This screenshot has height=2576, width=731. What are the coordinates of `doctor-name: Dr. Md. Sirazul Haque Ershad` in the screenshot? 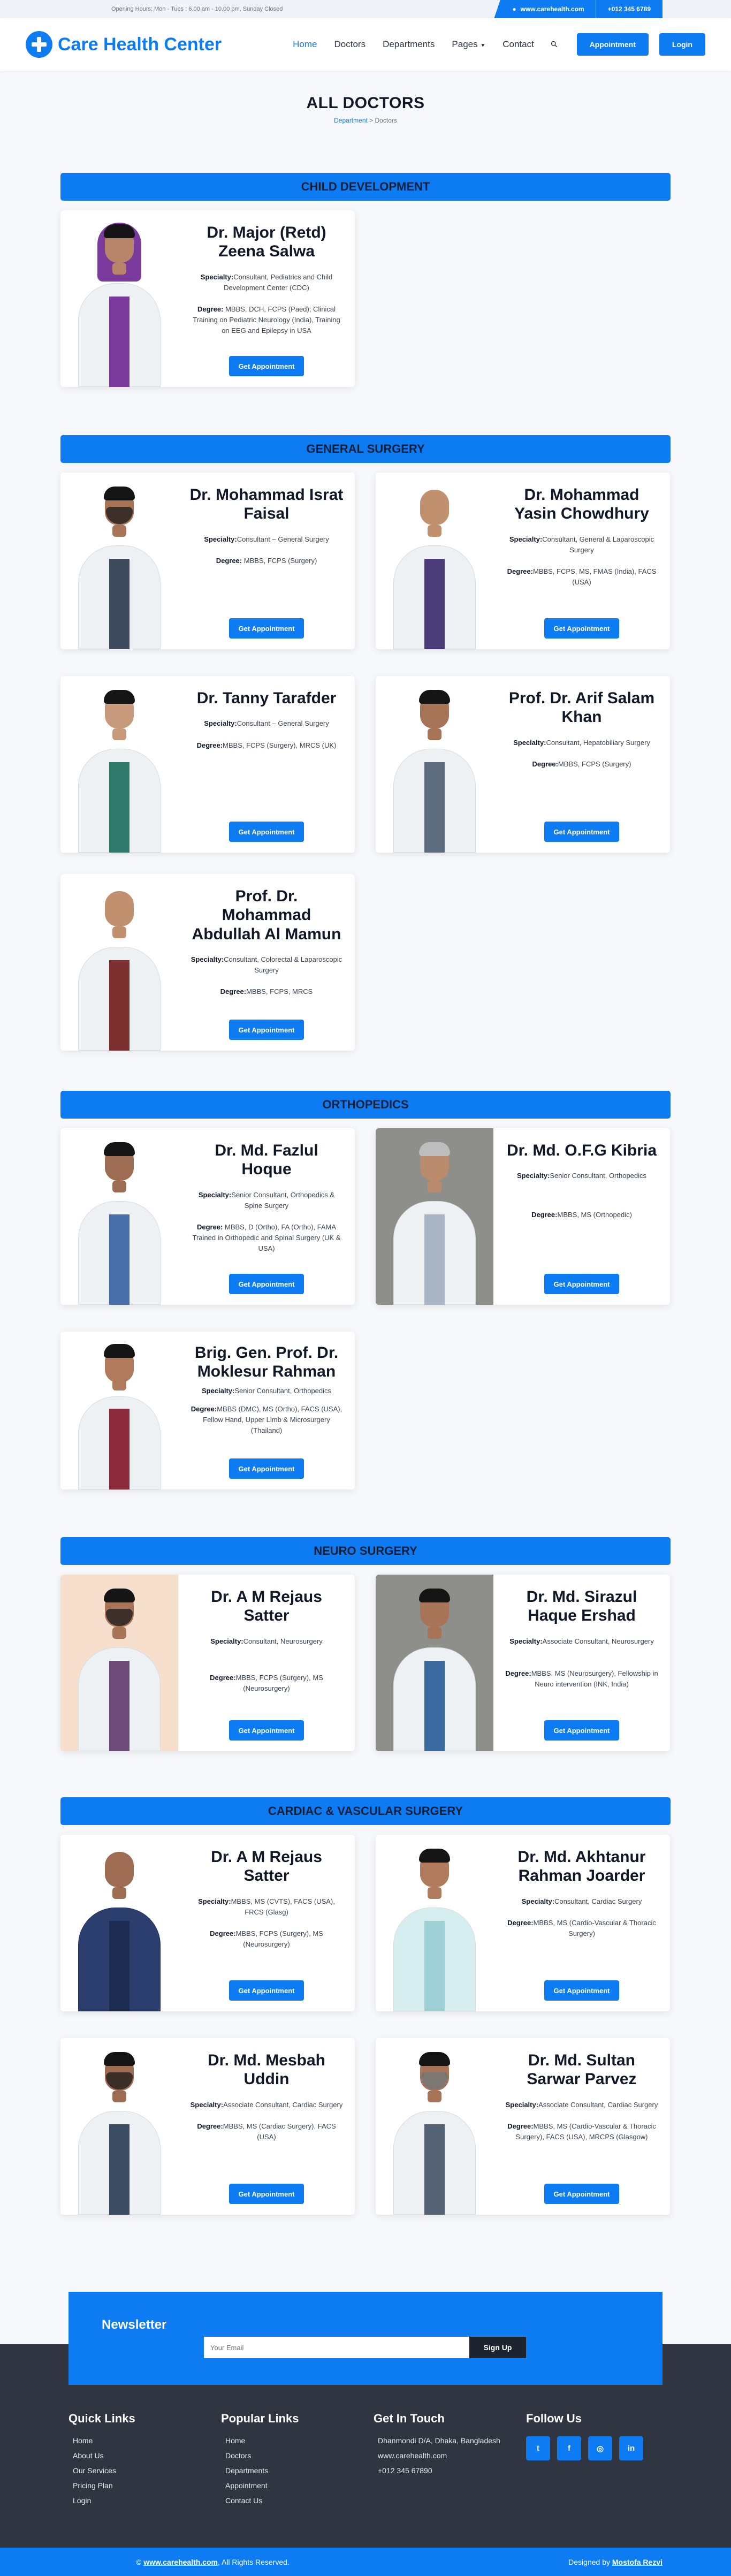 It's located at (581, 1606).